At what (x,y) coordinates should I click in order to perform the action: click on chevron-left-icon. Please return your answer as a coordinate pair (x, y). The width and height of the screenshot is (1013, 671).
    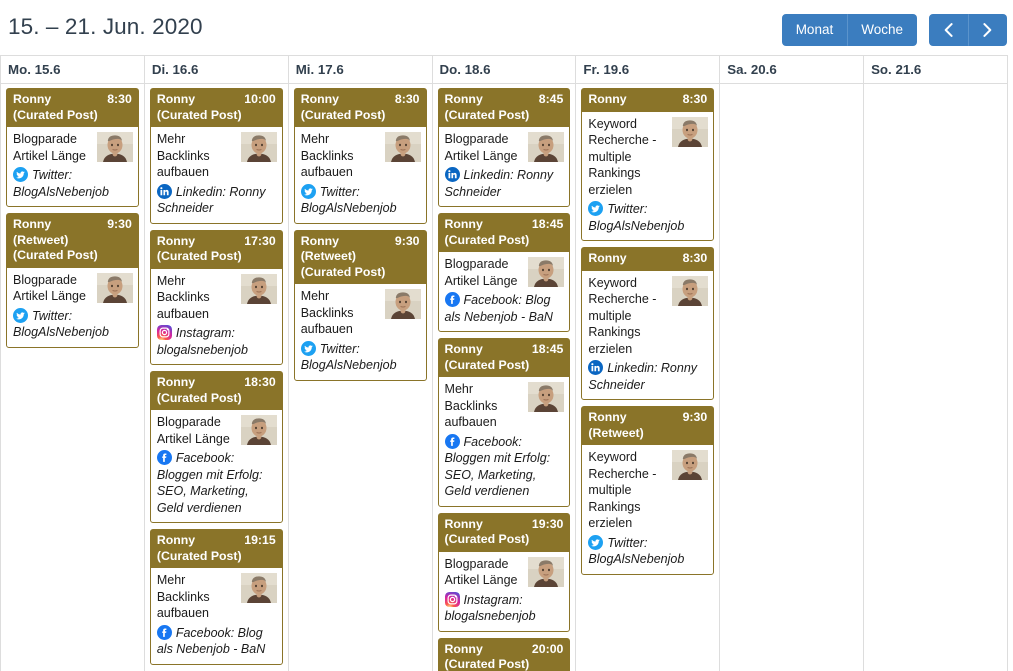
    Looking at the image, I should click on (948, 29).